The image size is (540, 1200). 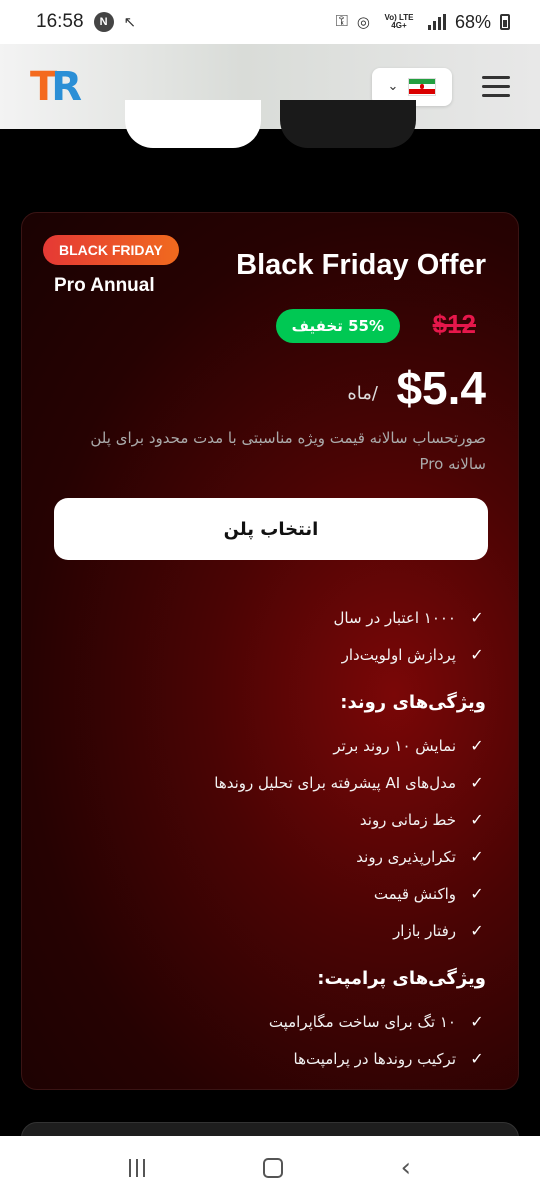 What do you see at coordinates (406, 1168) in the screenshot?
I see `back-icon: ‹` at bounding box center [406, 1168].